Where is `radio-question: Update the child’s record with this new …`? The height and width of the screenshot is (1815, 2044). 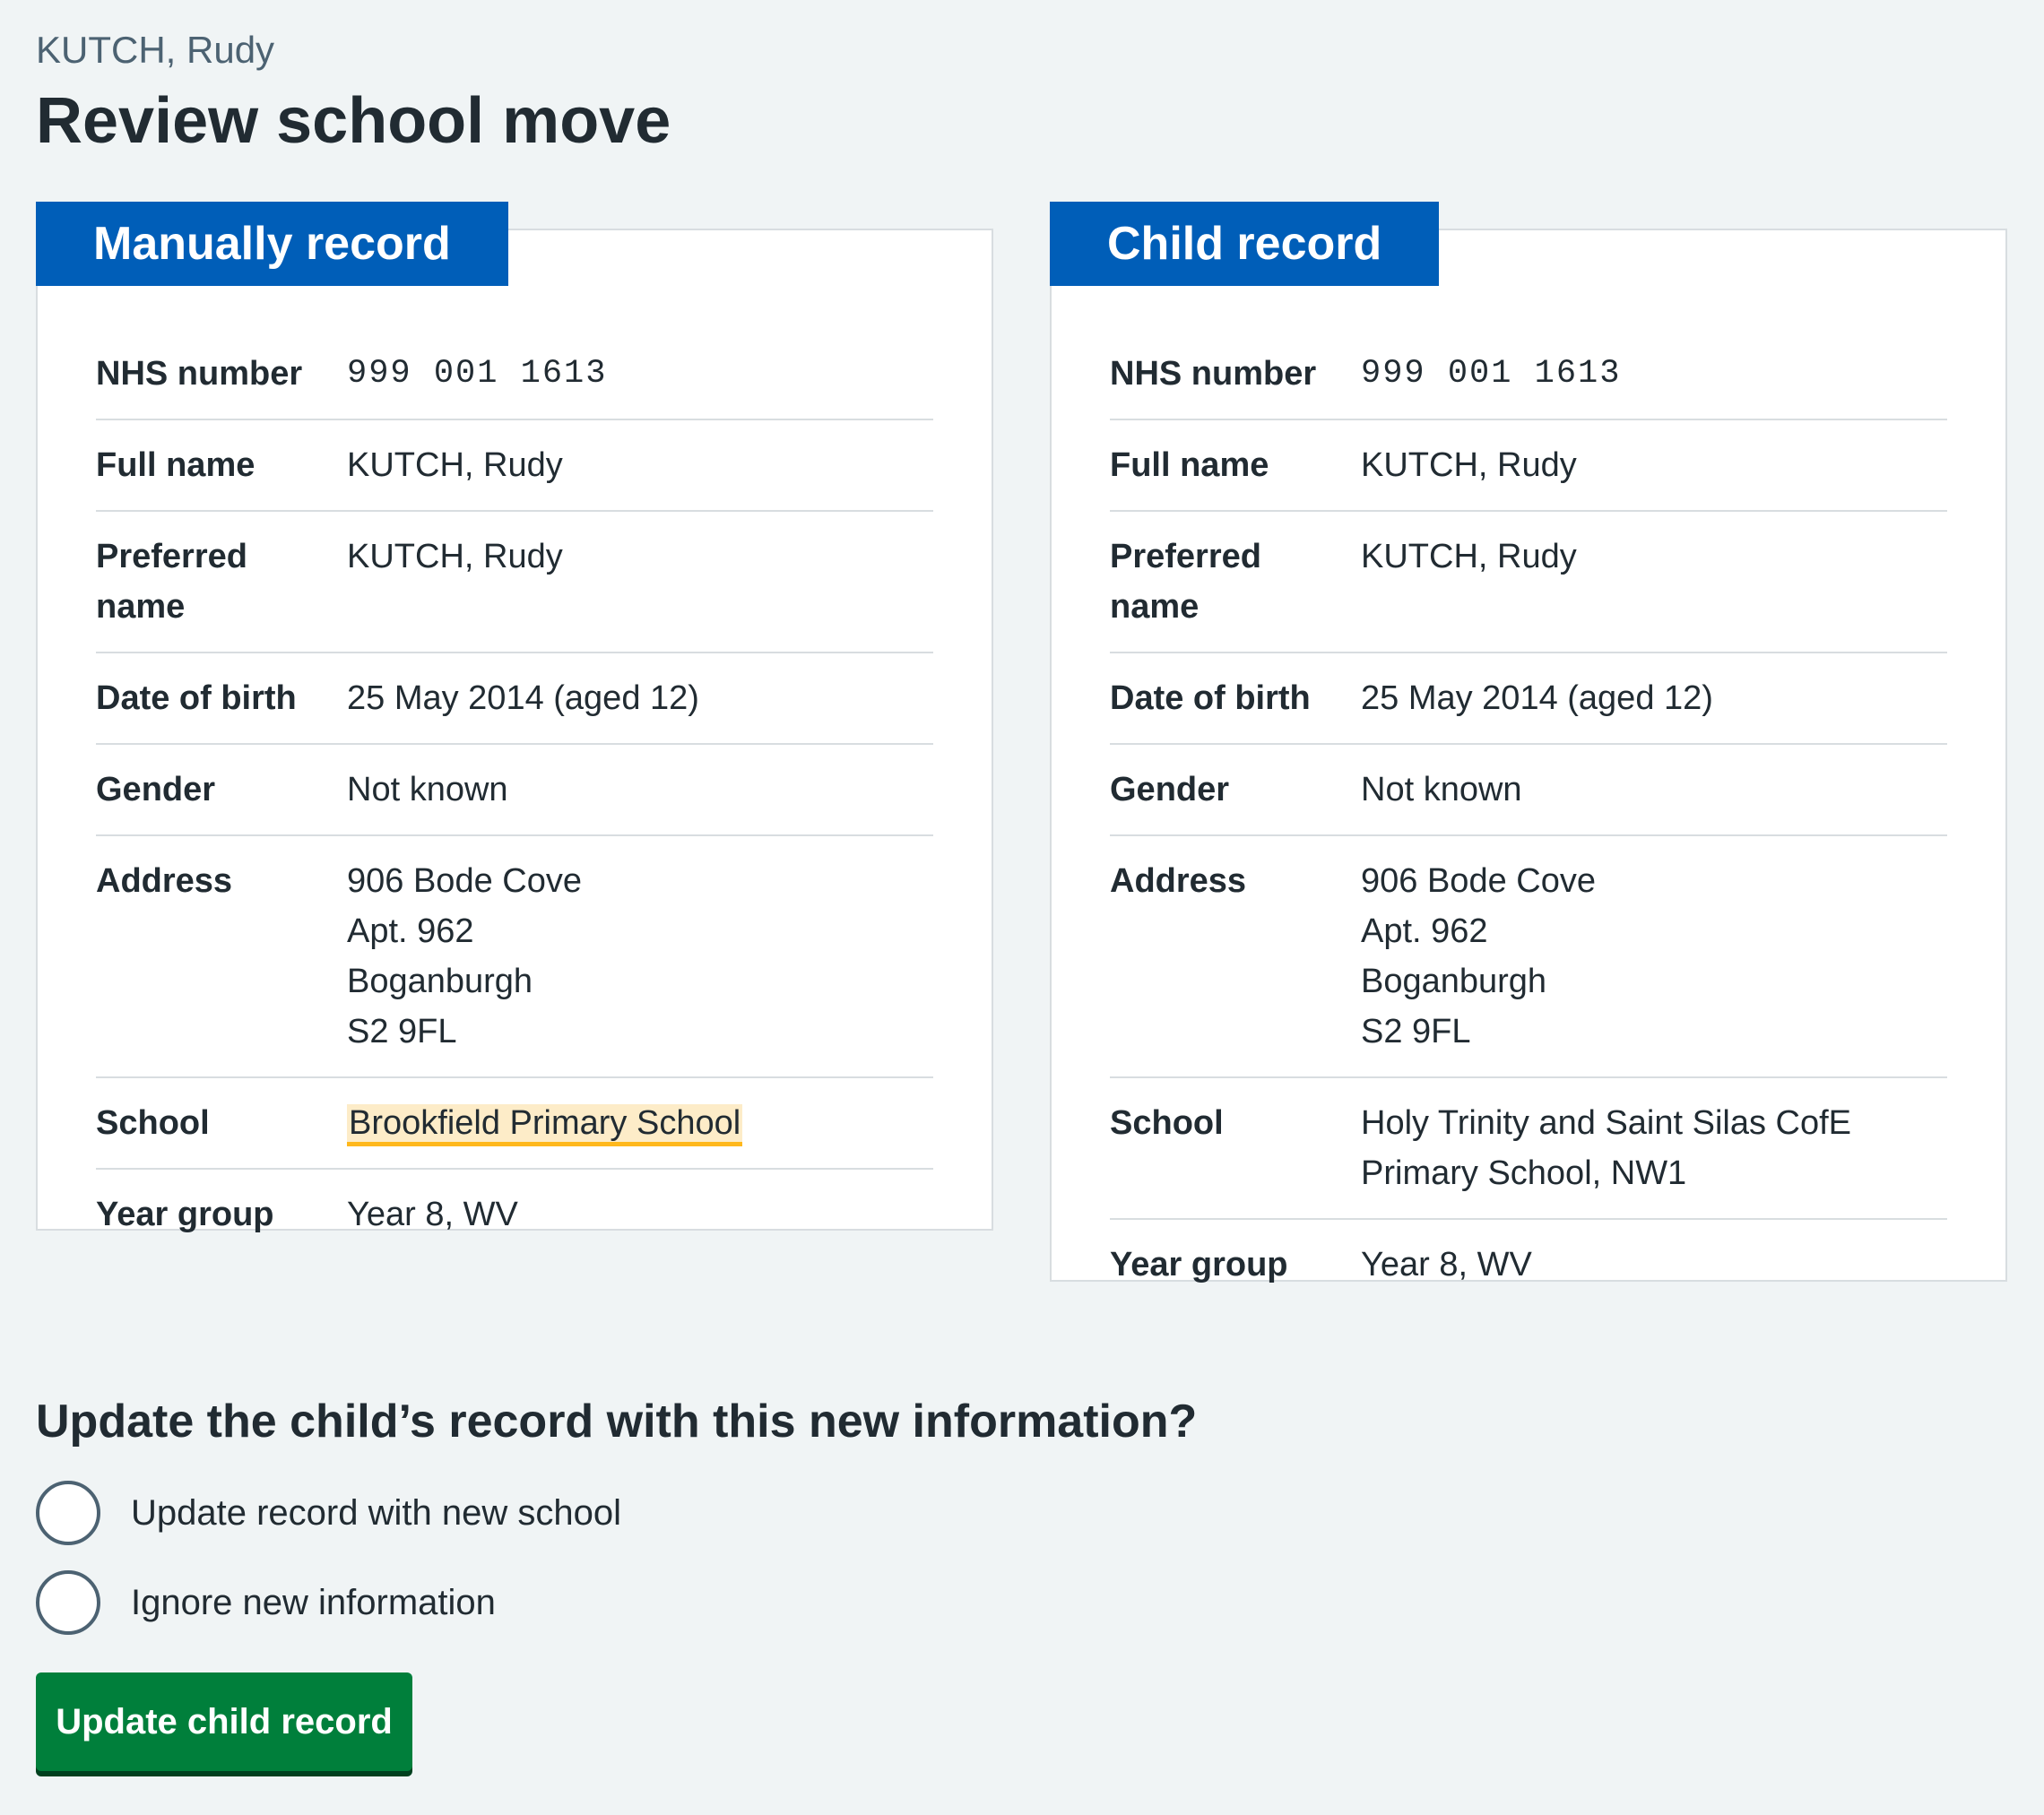 radio-question: Update the child’s record with this new … is located at coordinates (617, 1422).